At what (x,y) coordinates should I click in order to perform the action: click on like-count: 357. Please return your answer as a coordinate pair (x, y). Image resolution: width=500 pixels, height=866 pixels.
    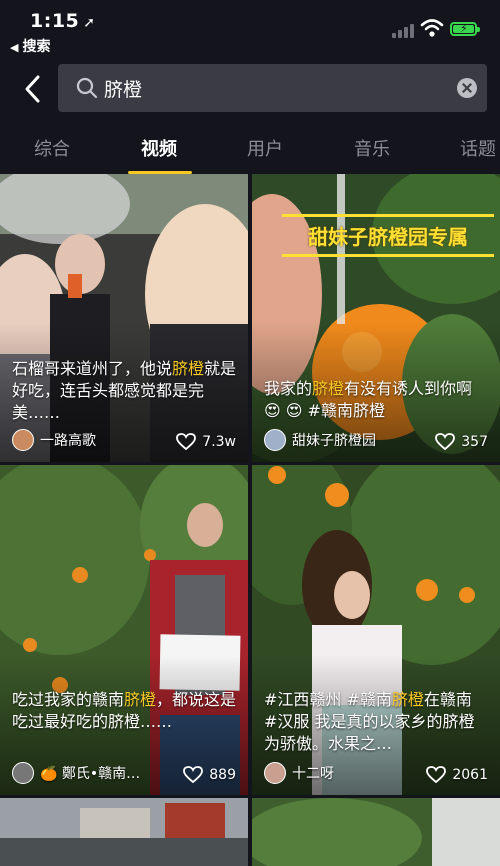
    Looking at the image, I should click on (461, 442).